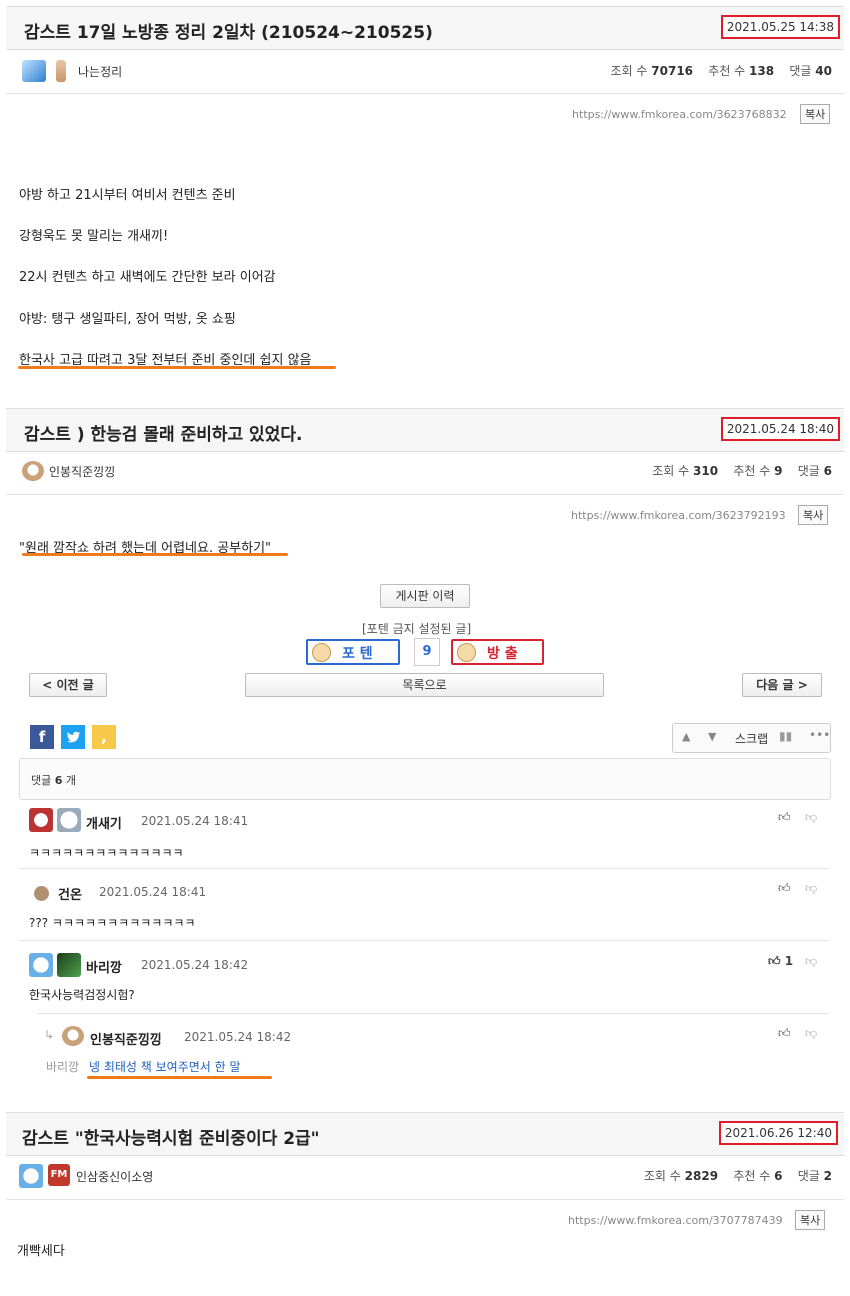 Image resolution: width=850 pixels, height=1296 pixels. I want to click on comment1-nick: 개새기, so click(104, 822).